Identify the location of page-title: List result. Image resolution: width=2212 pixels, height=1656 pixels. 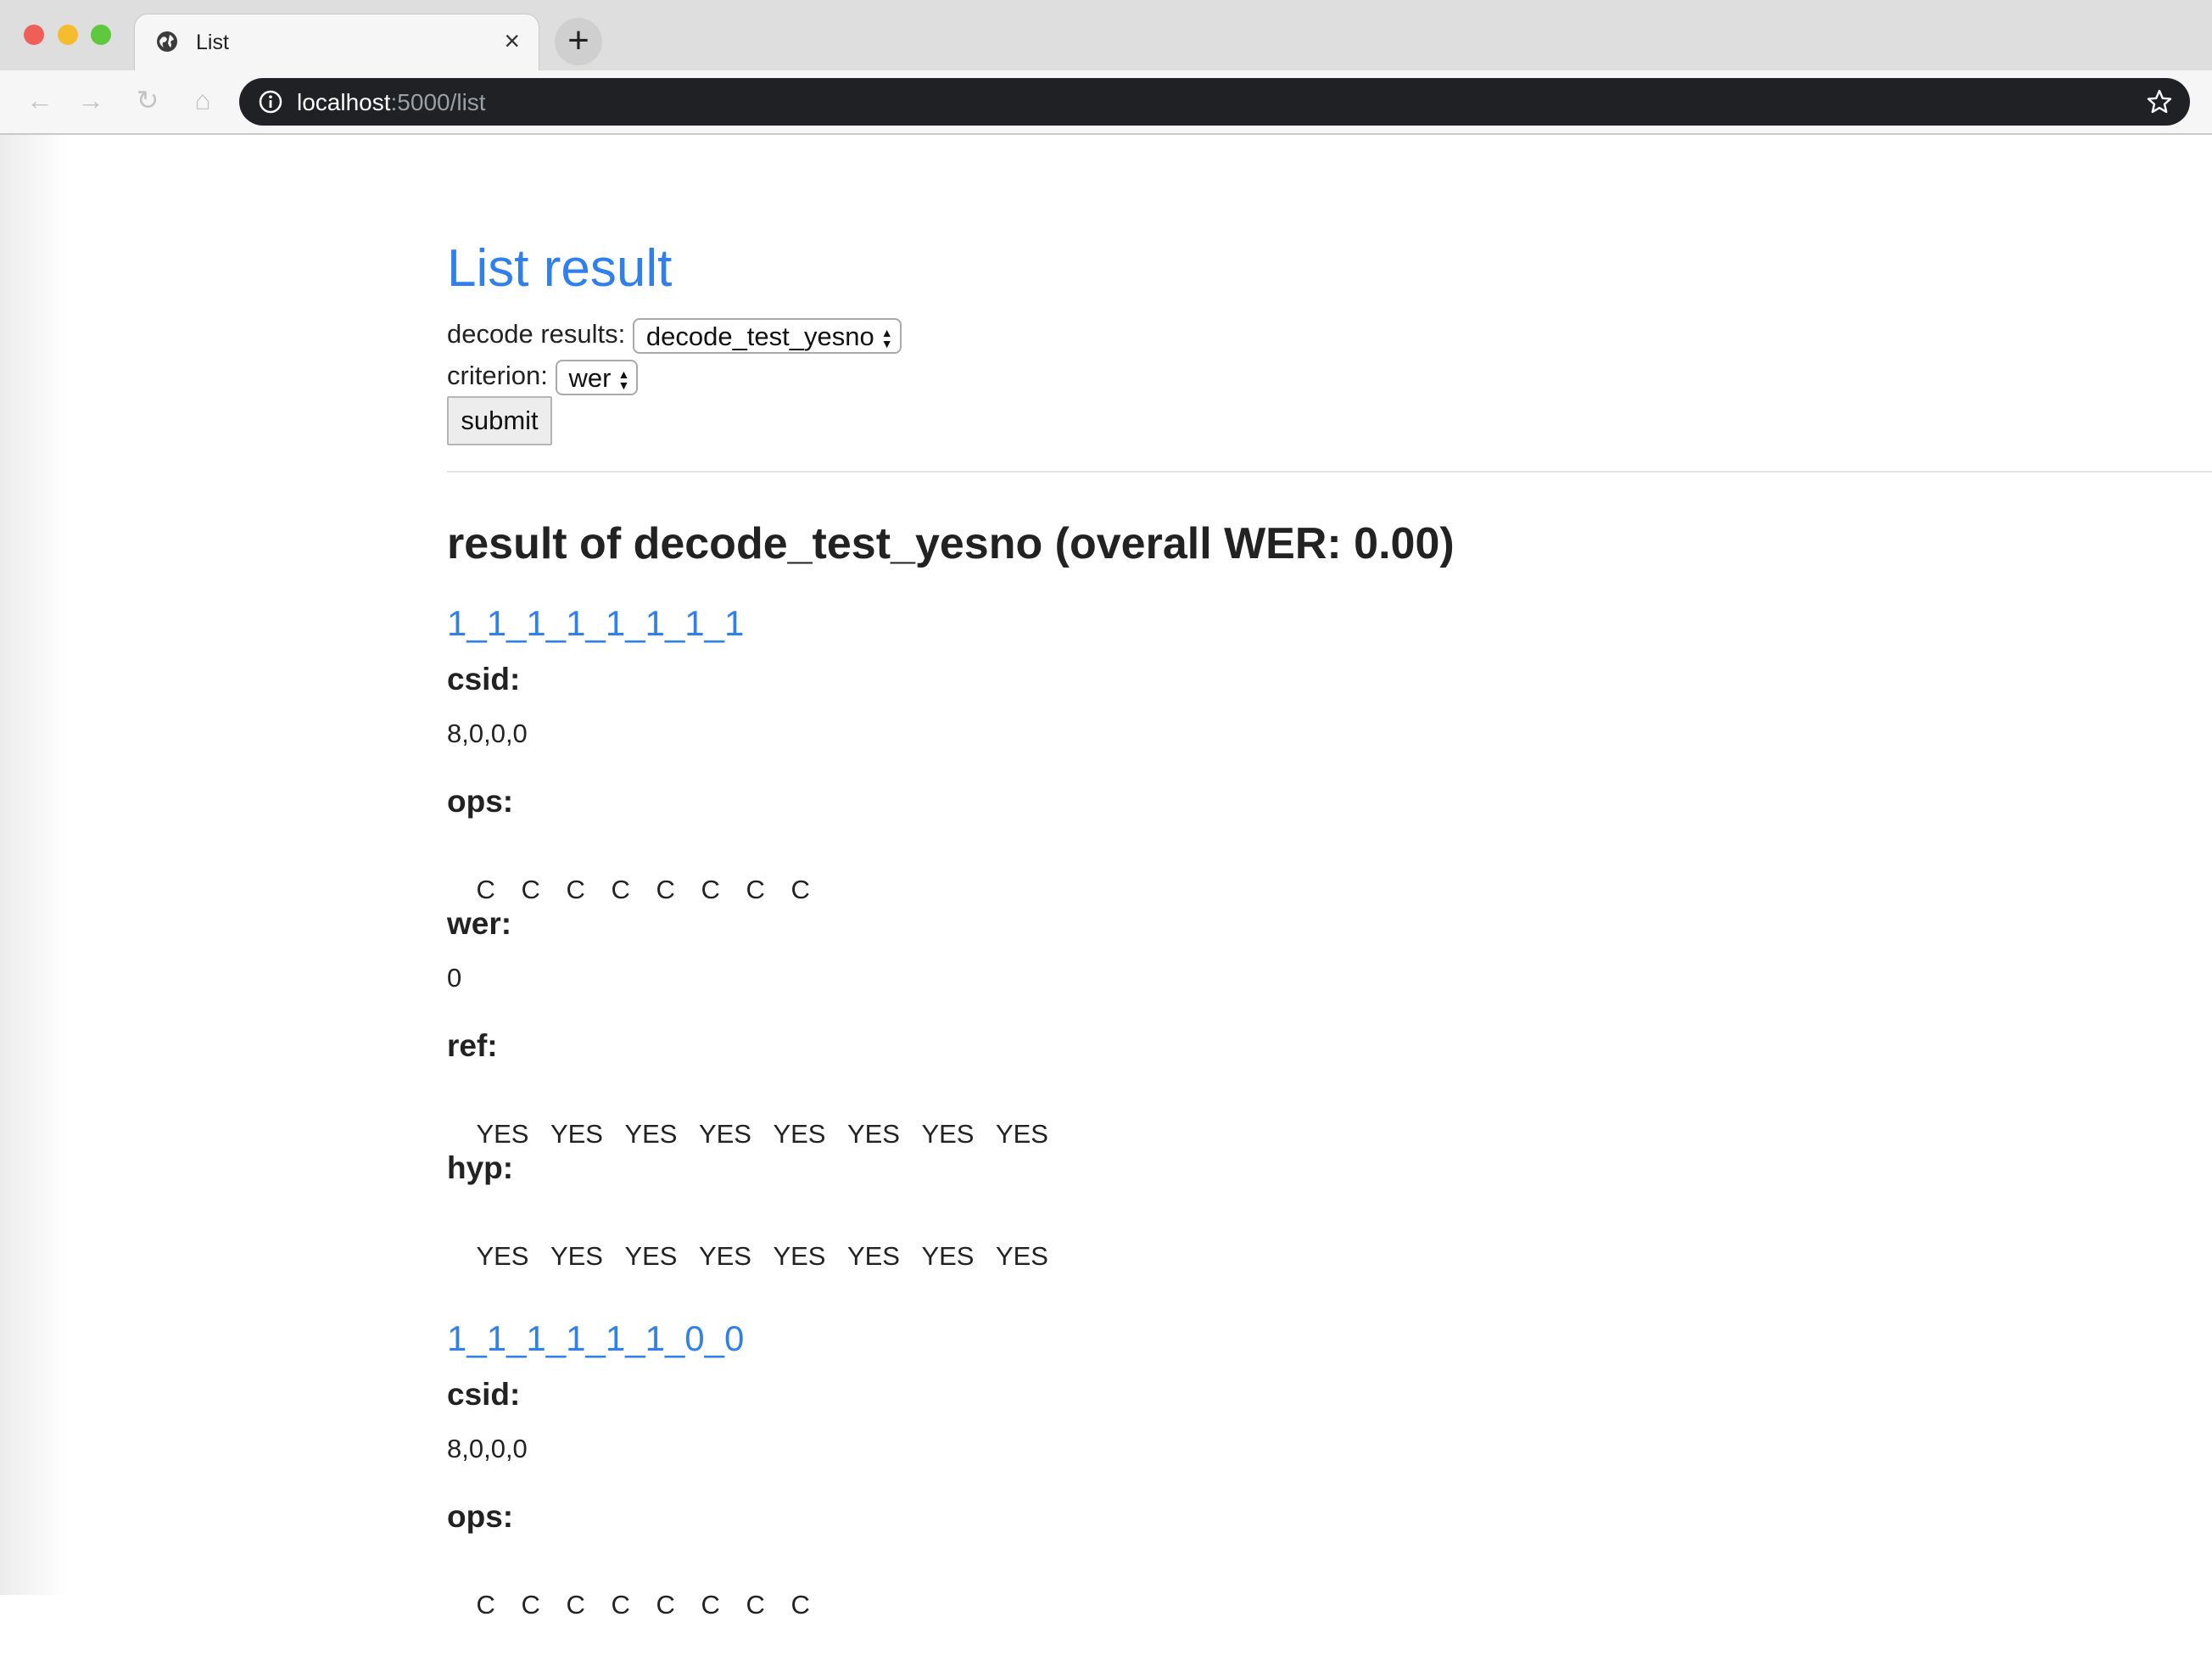
(560, 268).